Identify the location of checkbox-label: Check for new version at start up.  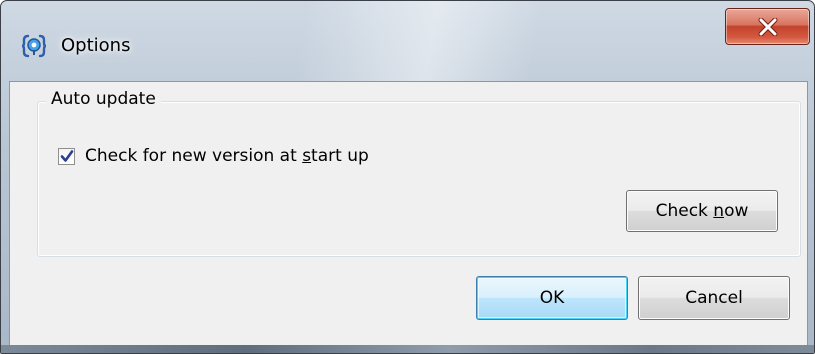
(227, 156).